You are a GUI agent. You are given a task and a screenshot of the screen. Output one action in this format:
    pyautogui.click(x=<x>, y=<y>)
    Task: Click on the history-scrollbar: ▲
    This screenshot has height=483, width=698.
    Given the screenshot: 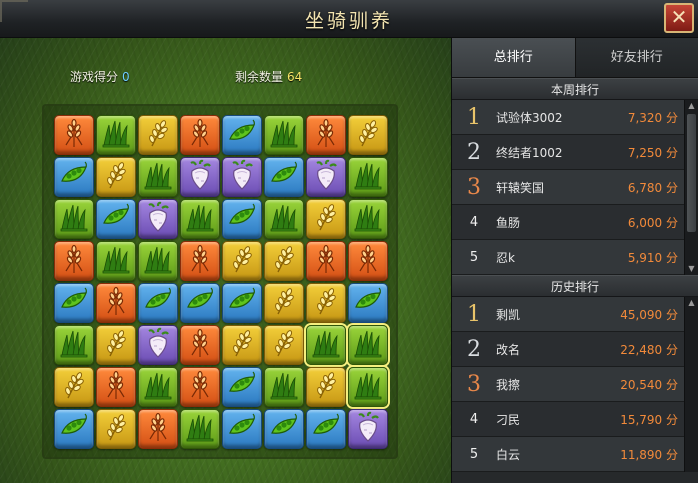 What is the action you would take?
    pyautogui.click(x=691, y=384)
    